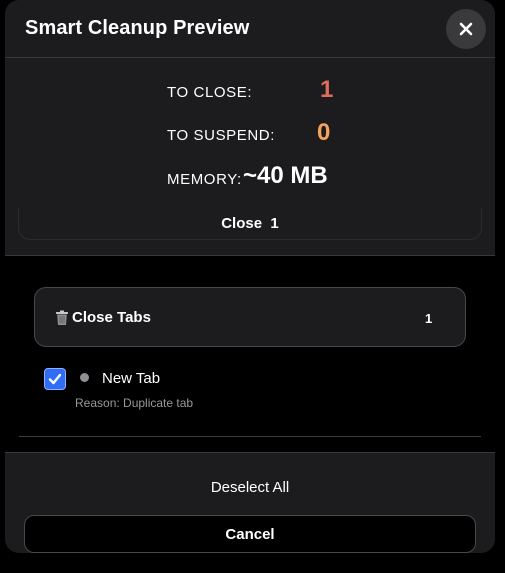 The width and height of the screenshot is (505, 573). Describe the element at coordinates (250, 487) in the screenshot. I see `deselect-all-button: Deselect All` at that location.